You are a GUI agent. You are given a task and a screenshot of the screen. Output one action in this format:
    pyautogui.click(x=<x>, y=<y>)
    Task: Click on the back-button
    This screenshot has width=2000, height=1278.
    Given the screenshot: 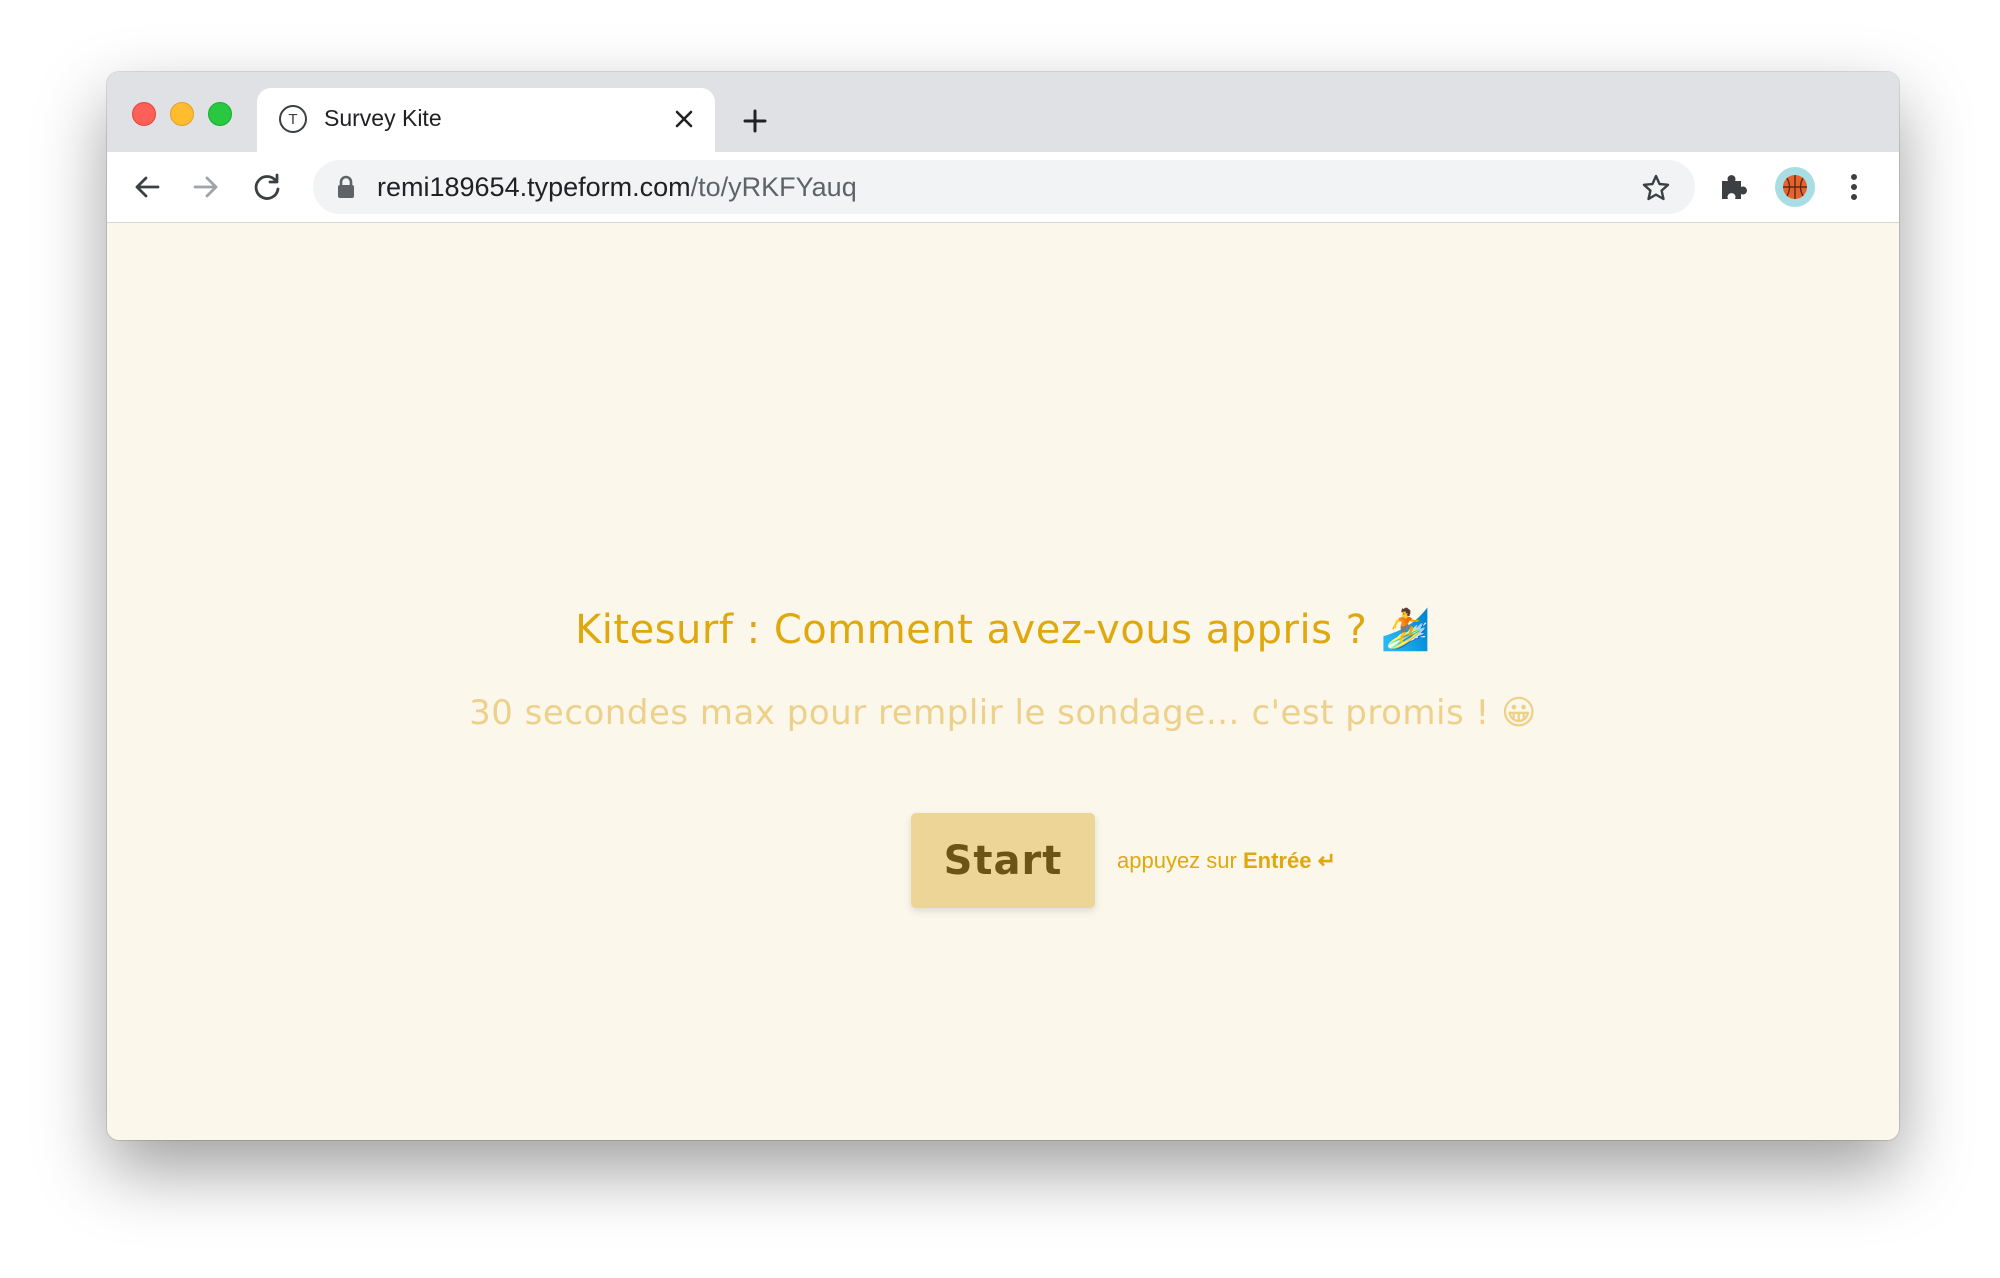 What is the action you would take?
    pyautogui.click(x=147, y=187)
    